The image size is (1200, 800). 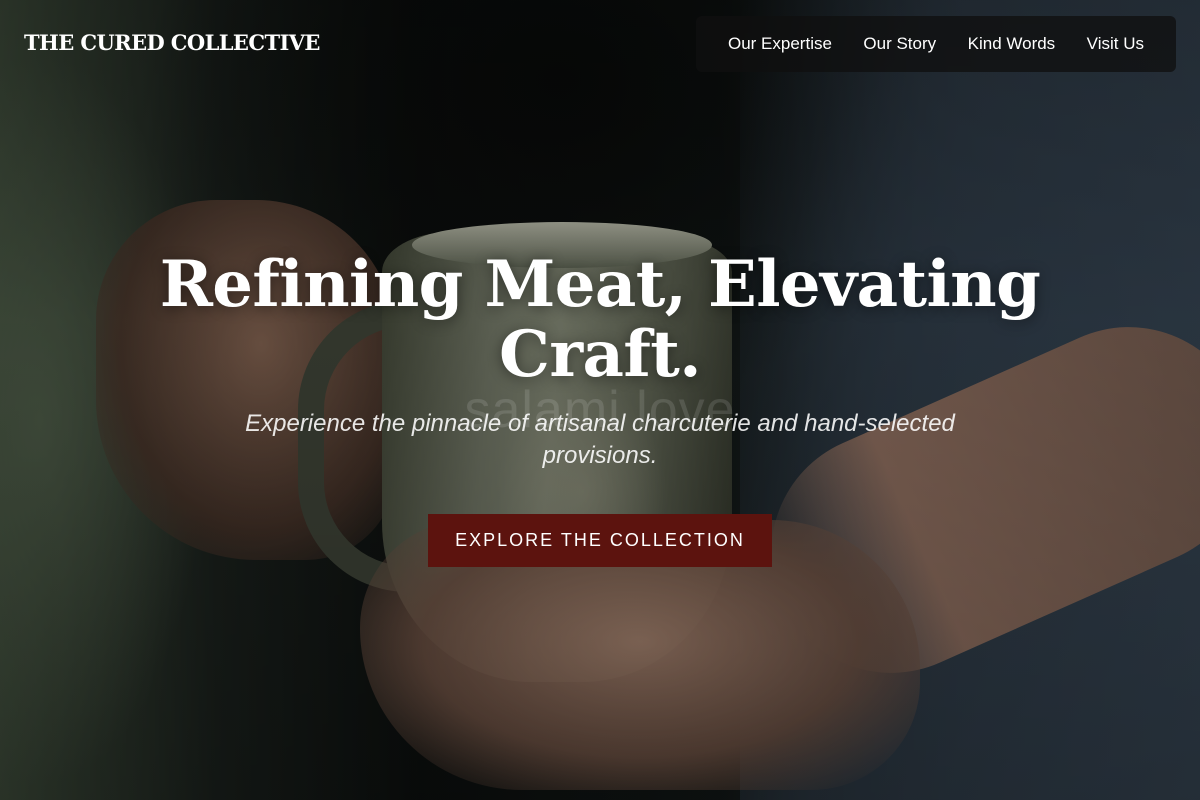 I want to click on hero-title-line-2: Craft., so click(x=600, y=354).